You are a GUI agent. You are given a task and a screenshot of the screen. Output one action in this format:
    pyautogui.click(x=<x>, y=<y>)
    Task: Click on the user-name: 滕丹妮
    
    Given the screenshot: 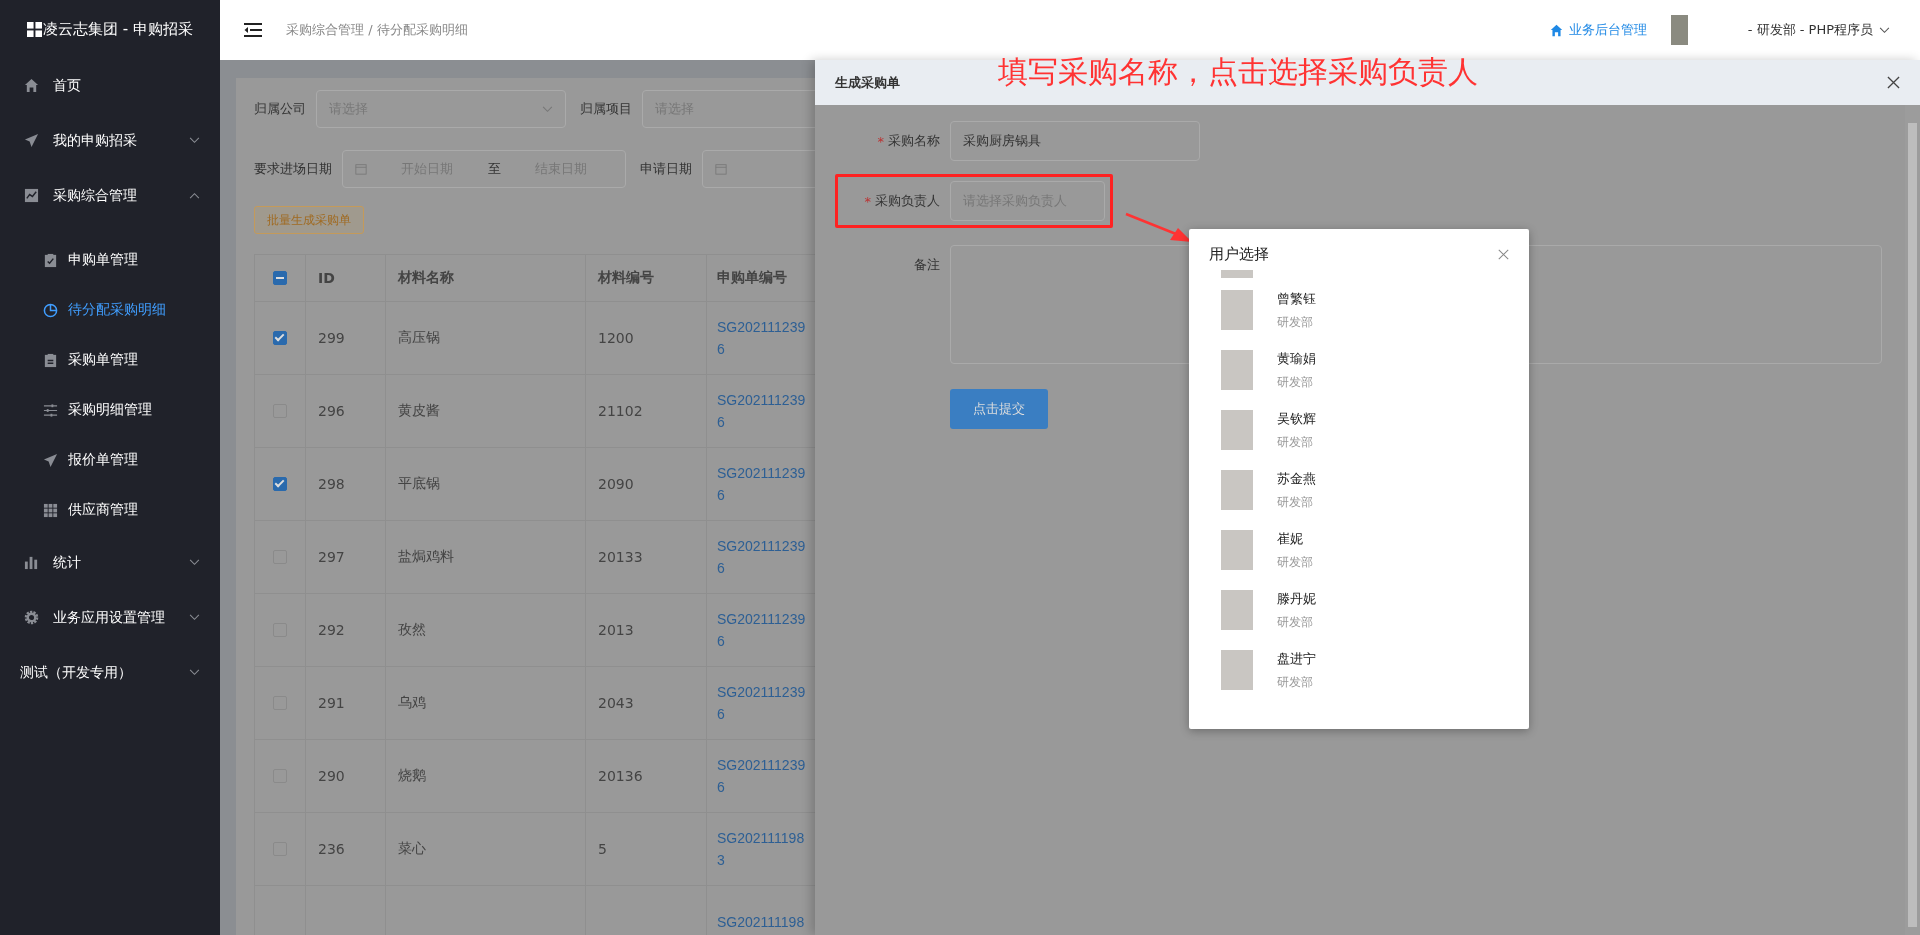 What is the action you would take?
    pyautogui.click(x=1296, y=598)
    